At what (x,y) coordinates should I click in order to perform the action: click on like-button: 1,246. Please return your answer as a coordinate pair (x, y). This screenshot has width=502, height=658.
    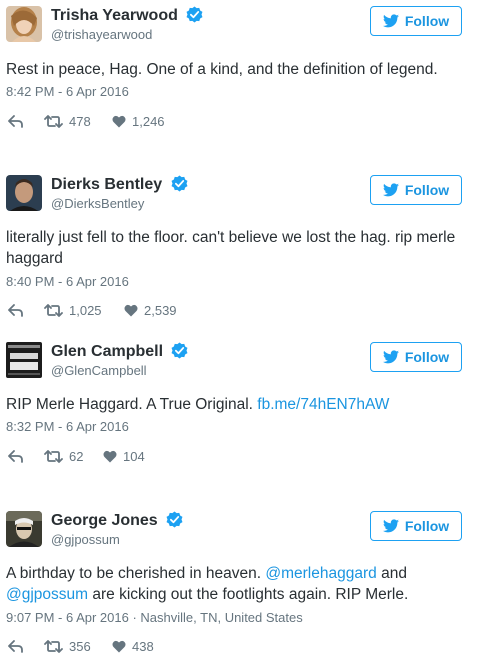
    Looking at the image, I should click on (138, 121).